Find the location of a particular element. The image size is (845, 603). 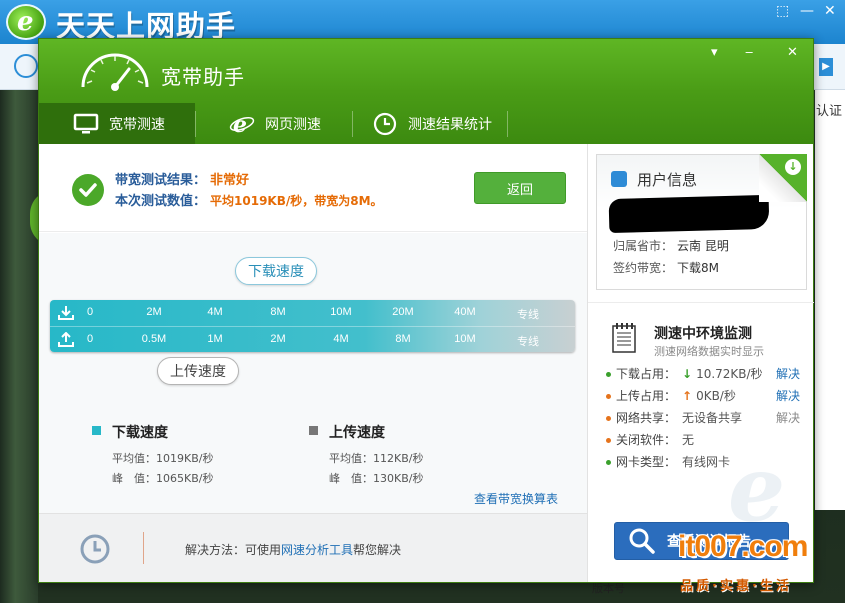

user-info-card: 用户信息 归属省市： 云南 昆明 签约带宽： 下载8M ↓ is located at coordinates (701, 222).